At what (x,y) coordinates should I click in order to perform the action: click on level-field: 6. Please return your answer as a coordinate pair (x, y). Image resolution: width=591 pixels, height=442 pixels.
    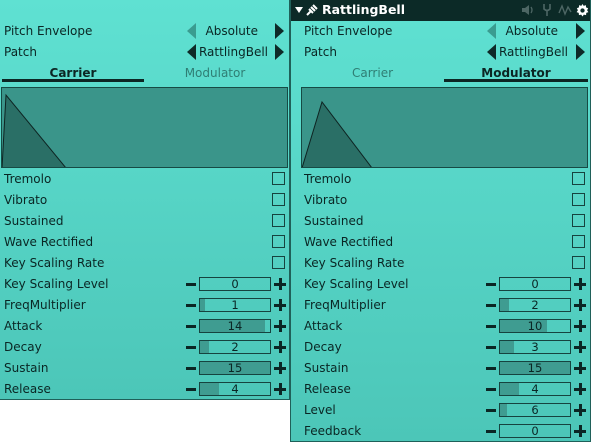
    Looking at the image, I should click on (535, 410).